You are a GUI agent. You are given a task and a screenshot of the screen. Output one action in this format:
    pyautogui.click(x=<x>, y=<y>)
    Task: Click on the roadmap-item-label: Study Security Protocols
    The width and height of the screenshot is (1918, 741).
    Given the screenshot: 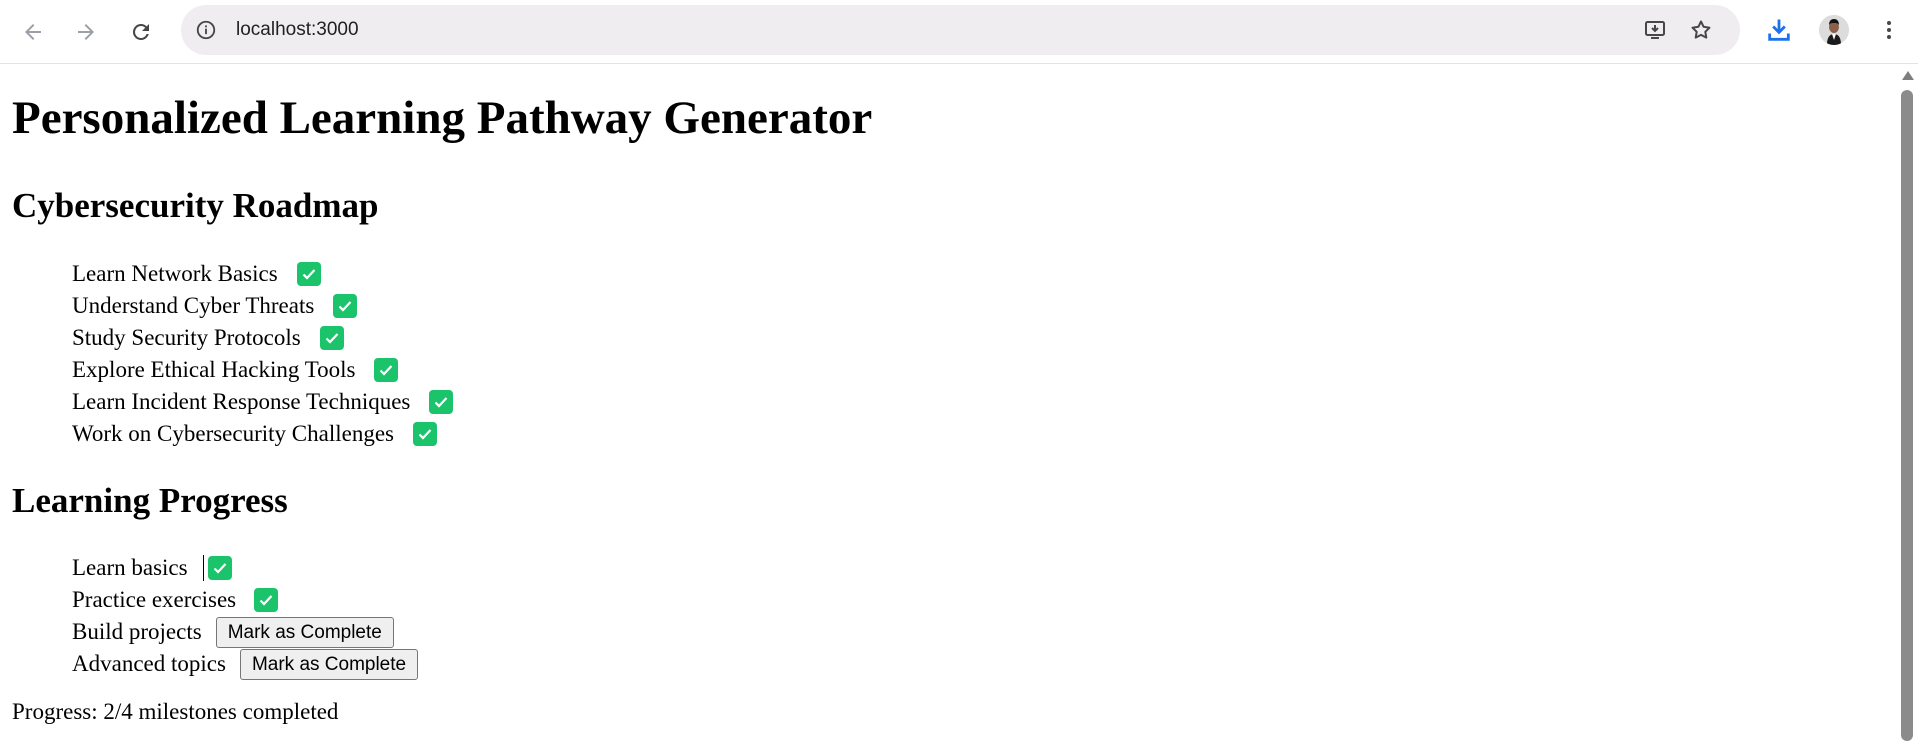 What is the action you would take?
    pyautogui.click(x=186, y=337)
    